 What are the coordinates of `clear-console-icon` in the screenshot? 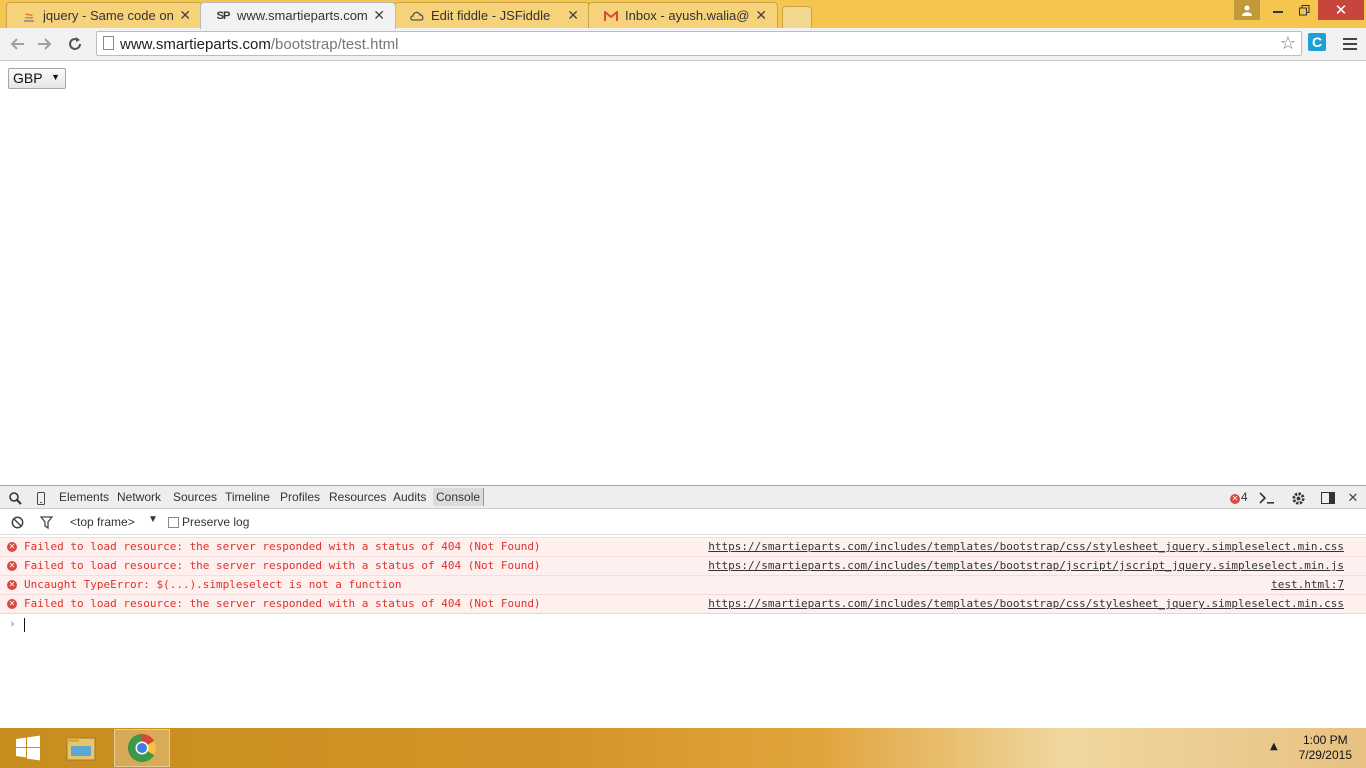 It's located at (17, 522).